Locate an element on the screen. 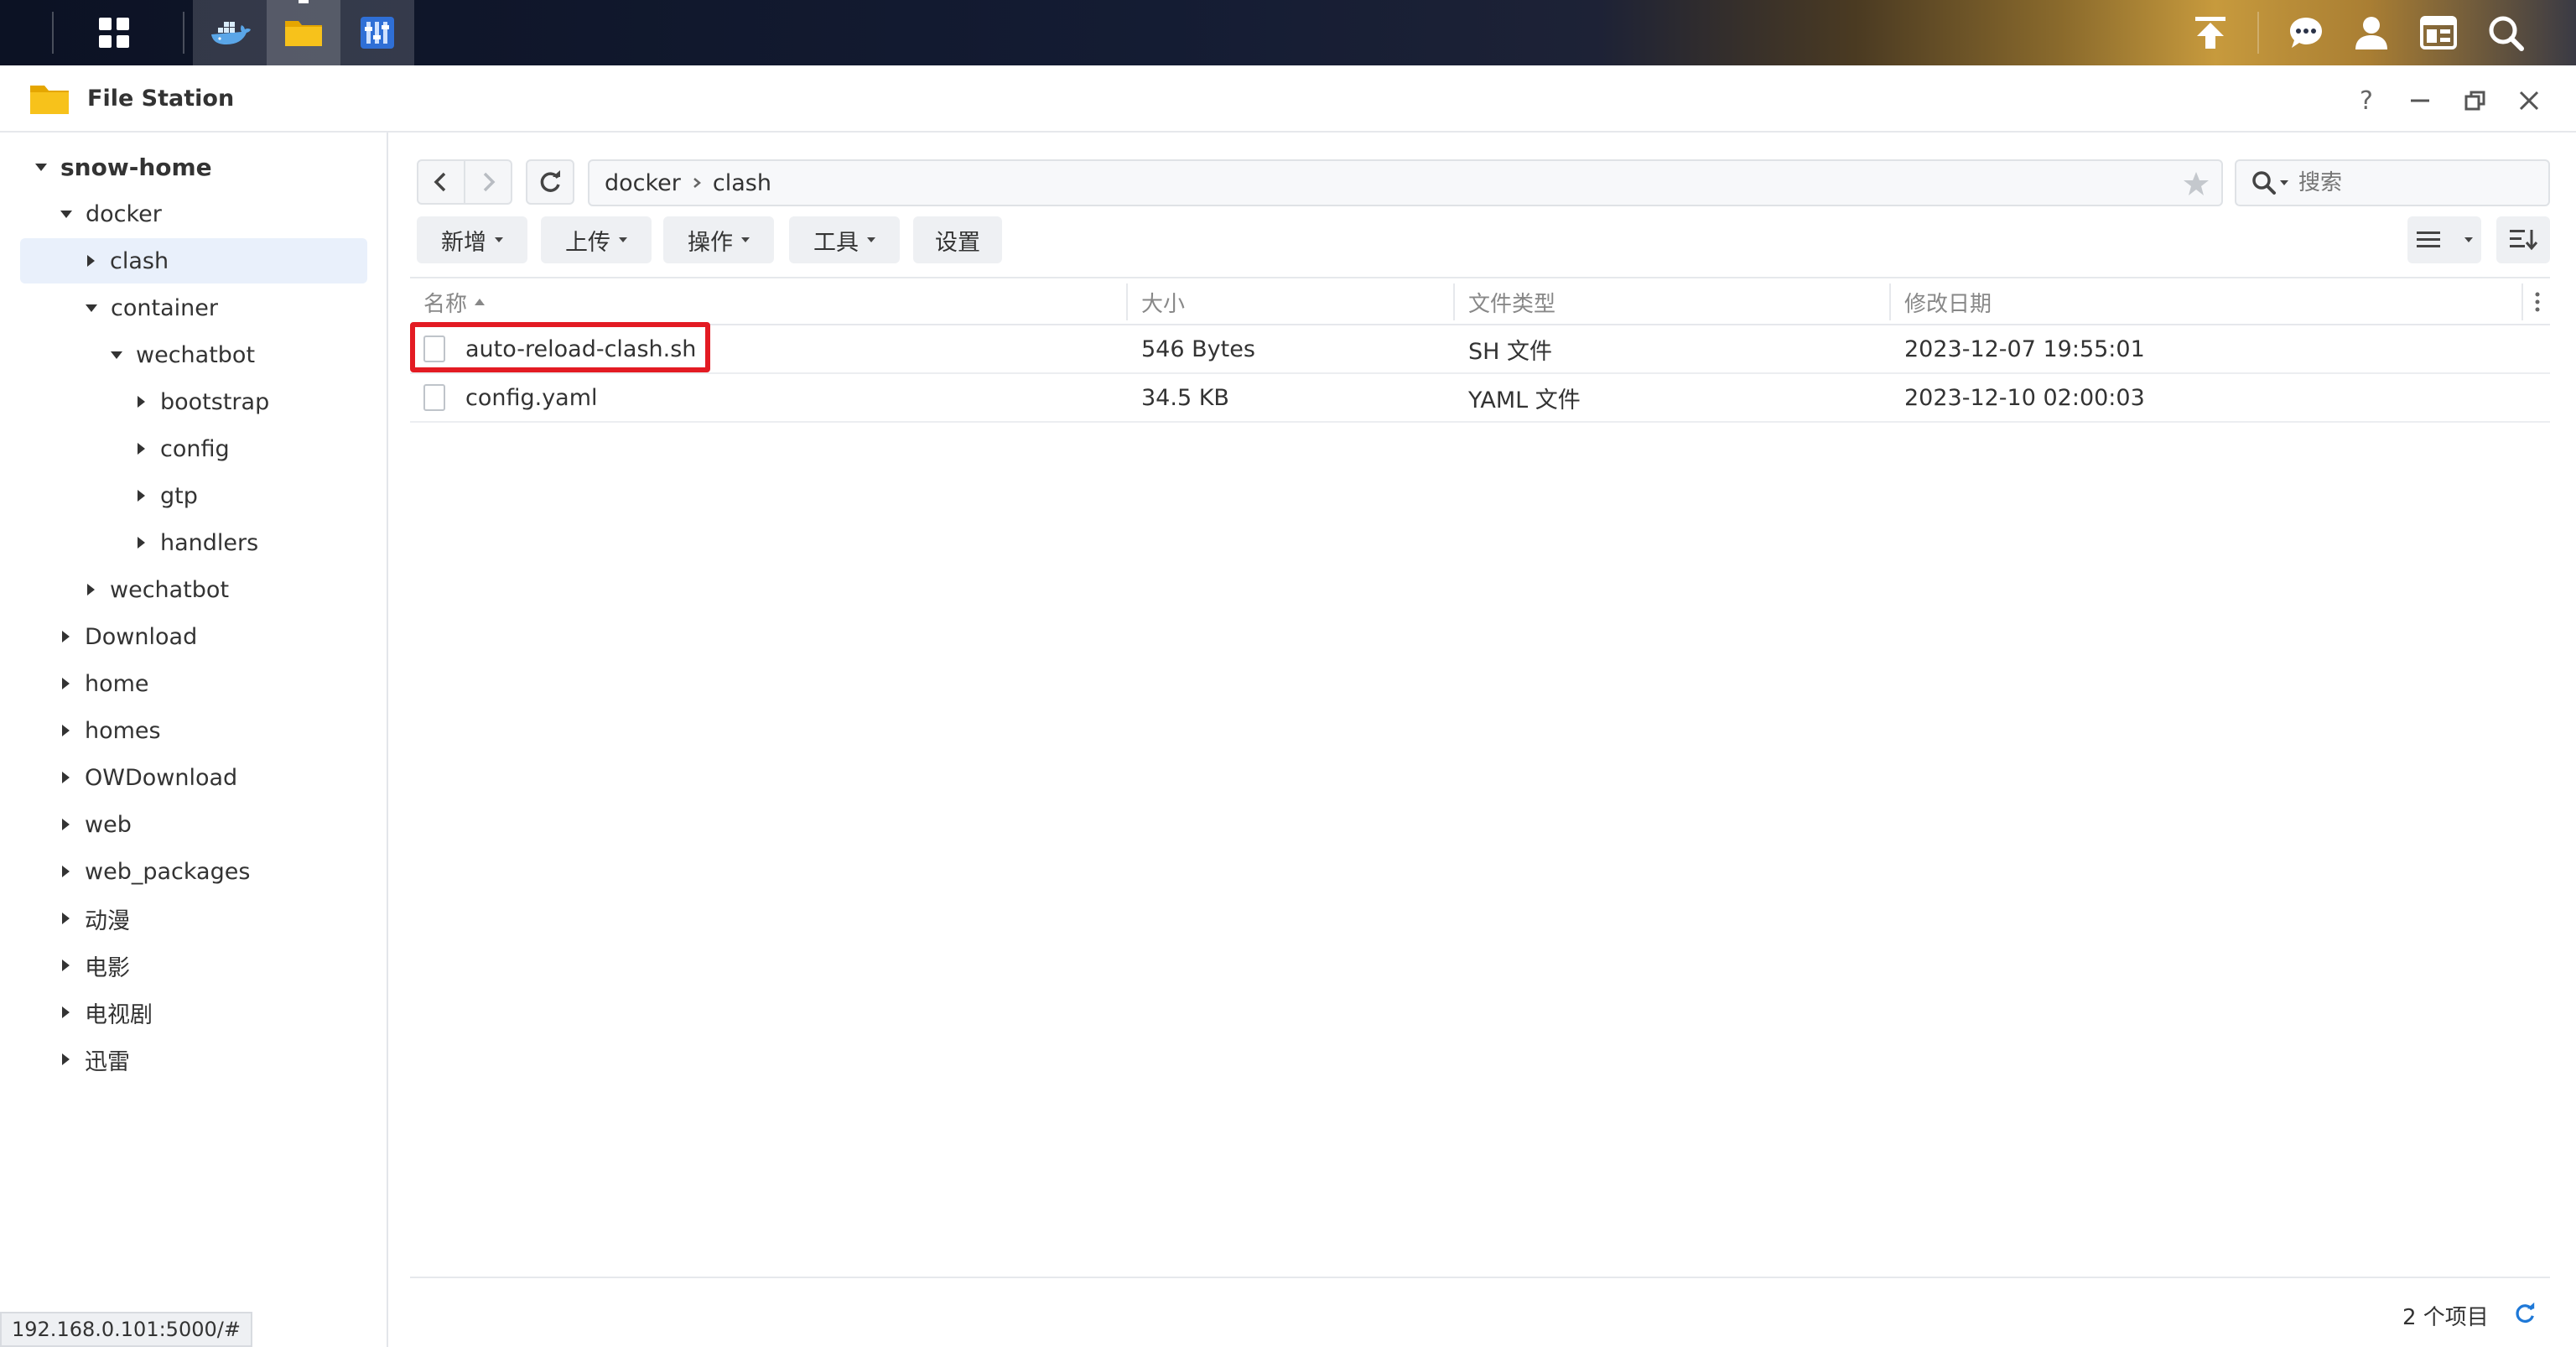  forward-button is located at coordinates (488, 182).